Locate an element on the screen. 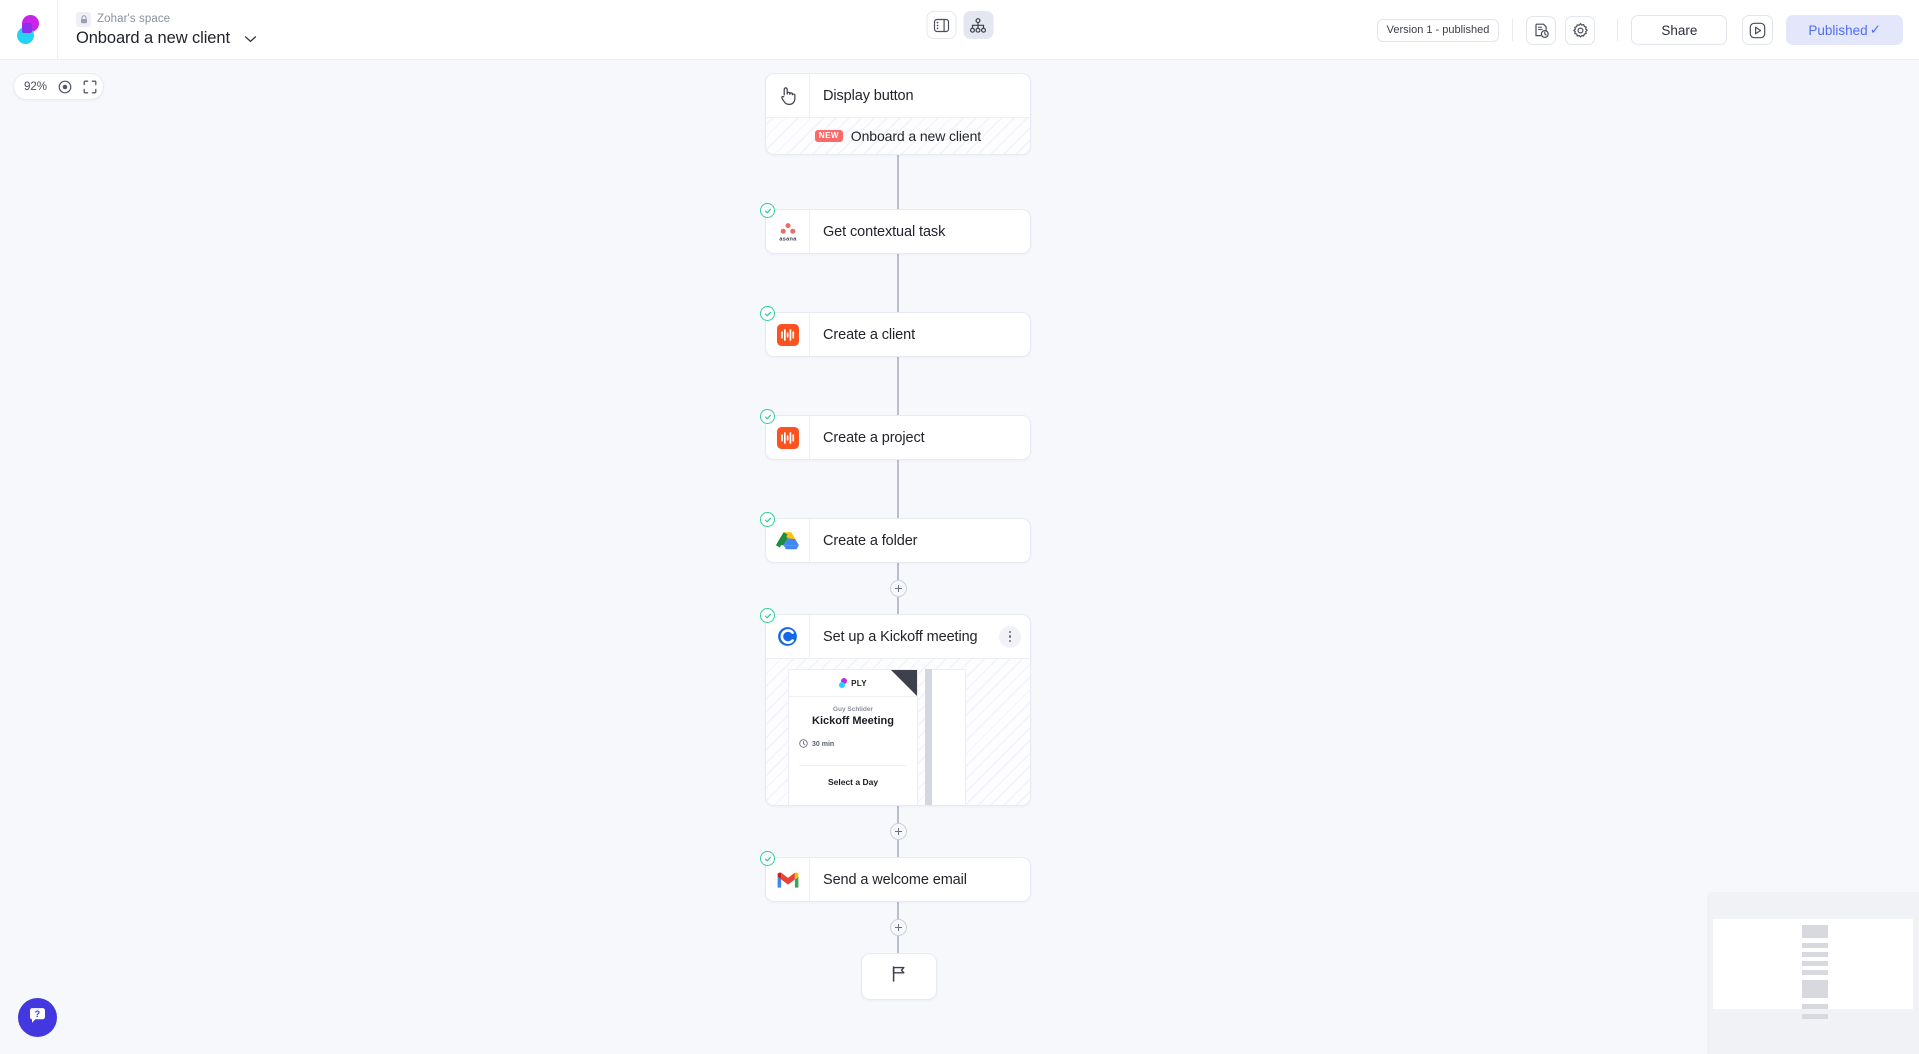 The image size is (1919, 1054). published-button: Published ✓ is located at coordinates (1844, 30).